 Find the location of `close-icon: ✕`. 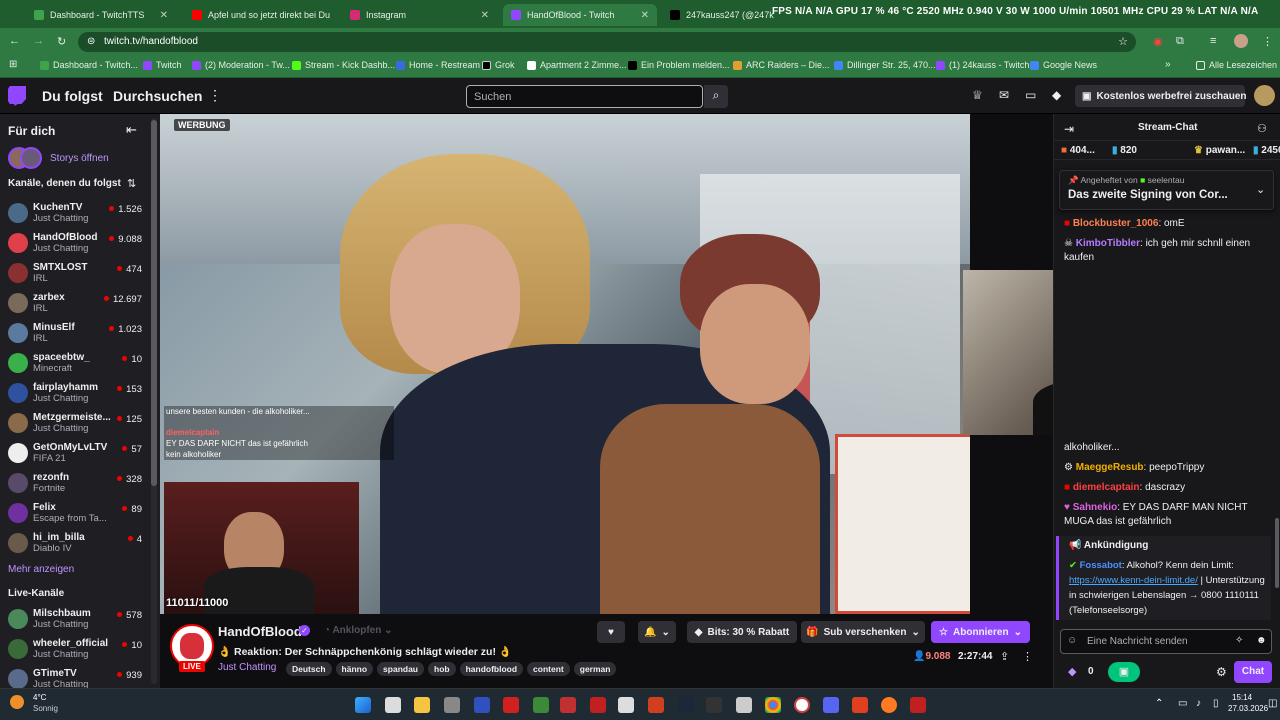

close-icon: ✕ is located at coordinates (485, 15).